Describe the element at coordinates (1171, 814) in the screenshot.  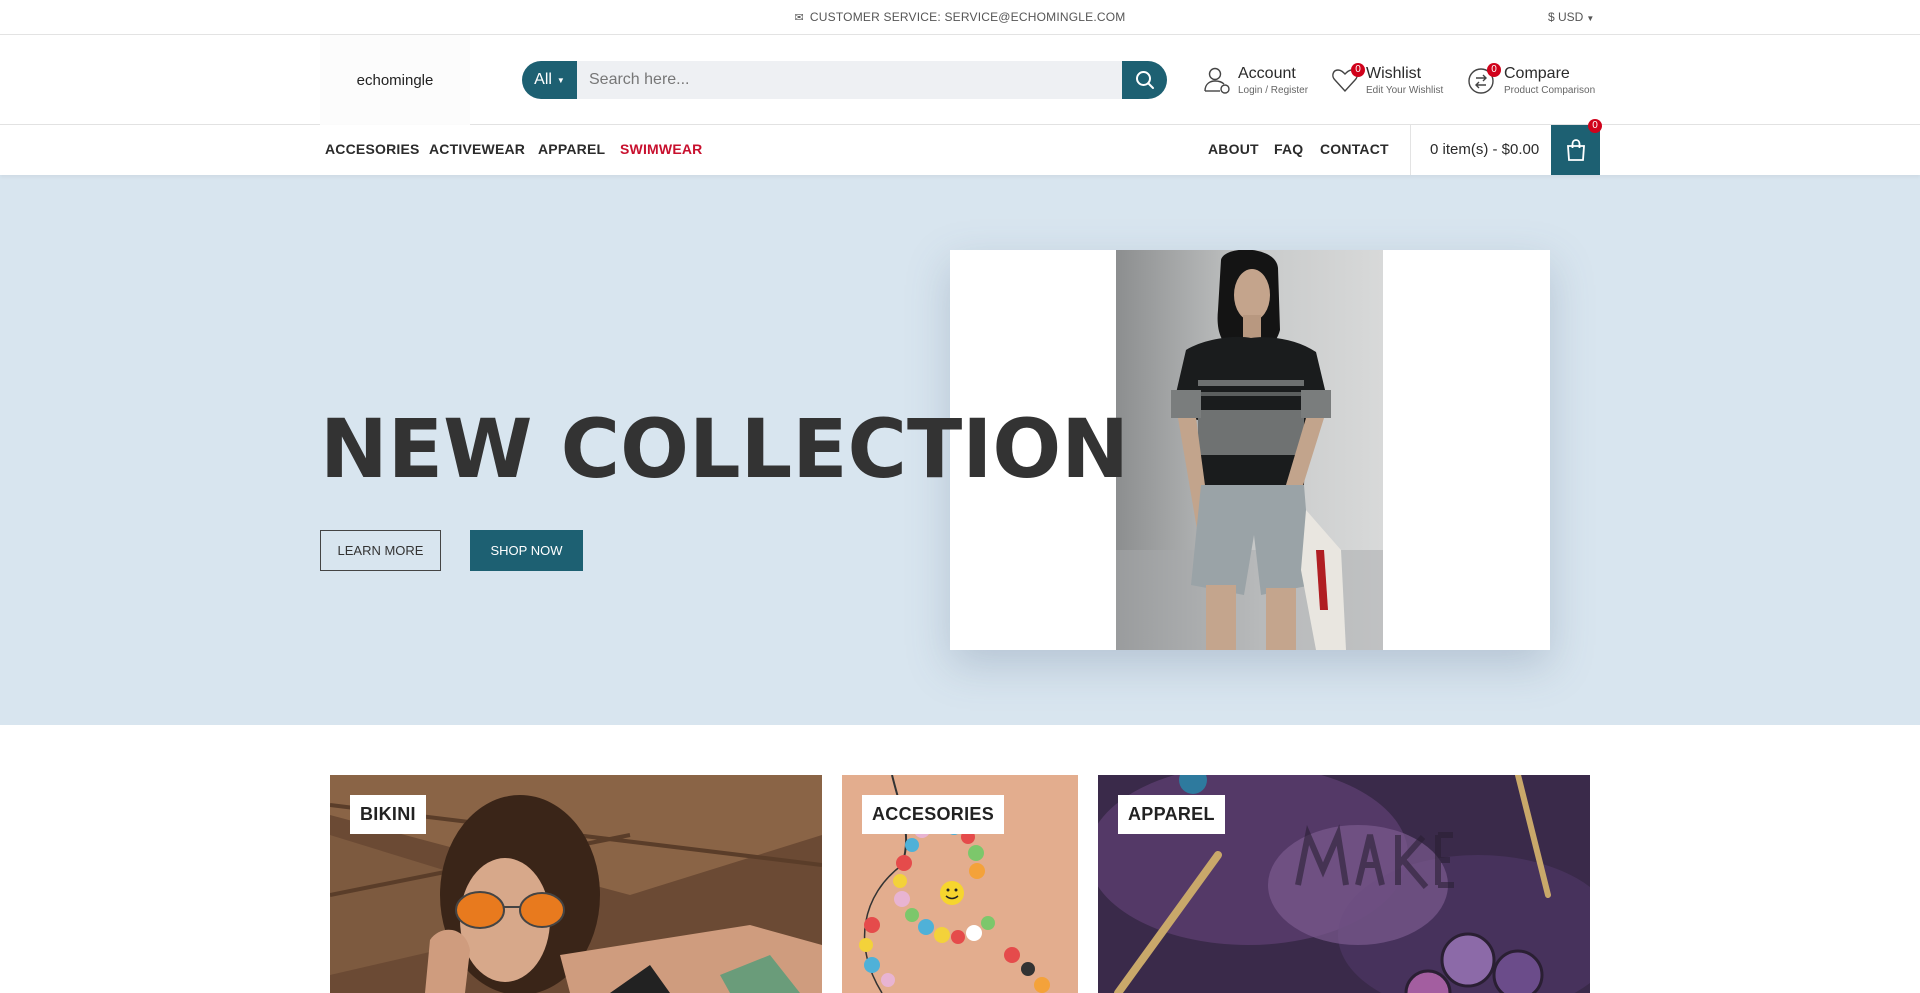
I see `category-label-apparel: APPAREL` at that location.